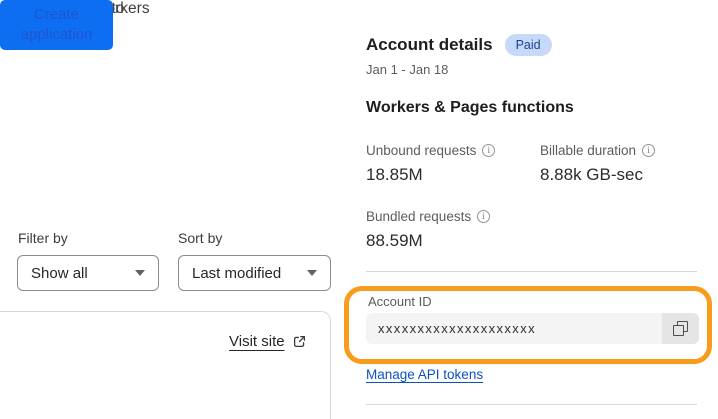 This screenshot has width=718, height=419. What do you see at coordinates (237, 273) in the screenshot?
I see `sort-dropdown-value: Last modified` at bounding box center [237, 273].